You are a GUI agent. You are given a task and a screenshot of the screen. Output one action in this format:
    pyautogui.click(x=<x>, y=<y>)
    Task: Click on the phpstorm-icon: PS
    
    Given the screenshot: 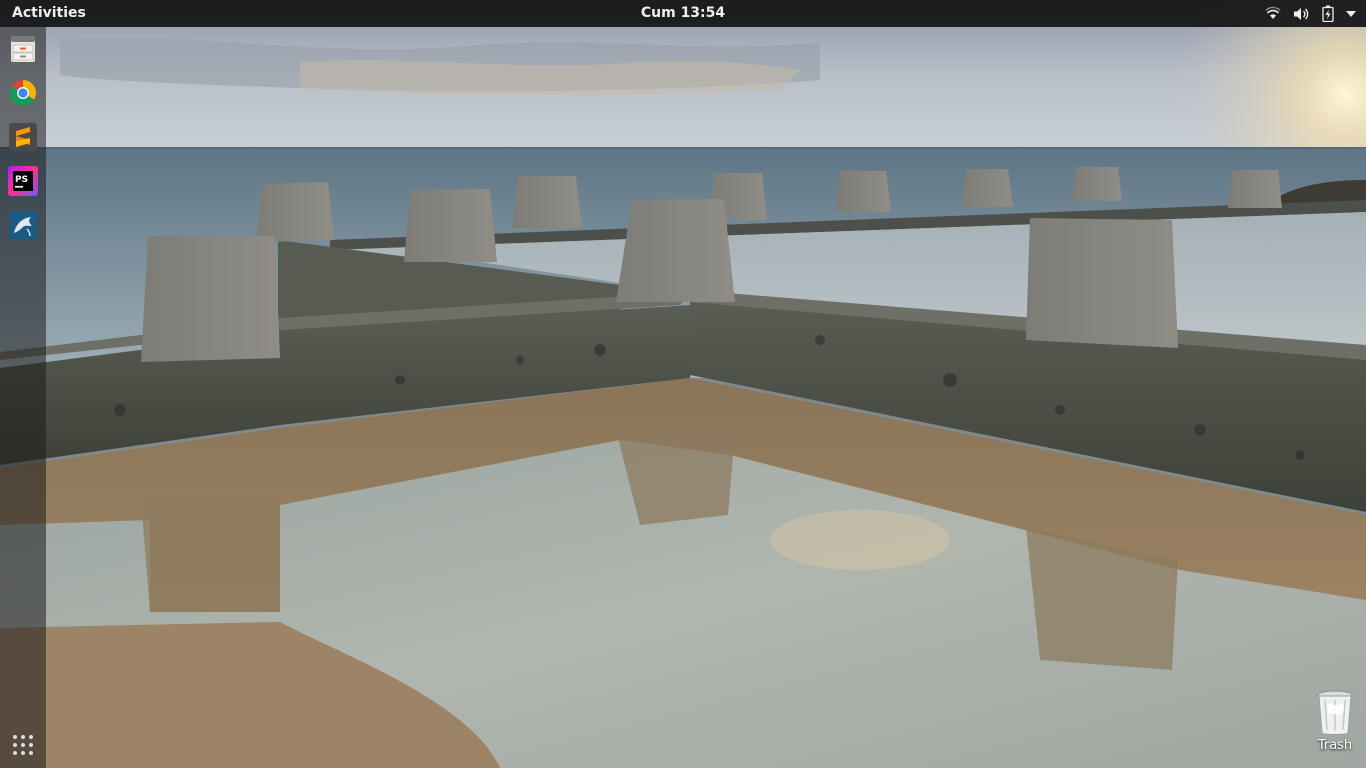 What is the action you would take?
    pyautogui.click(x=23, y=181)
    